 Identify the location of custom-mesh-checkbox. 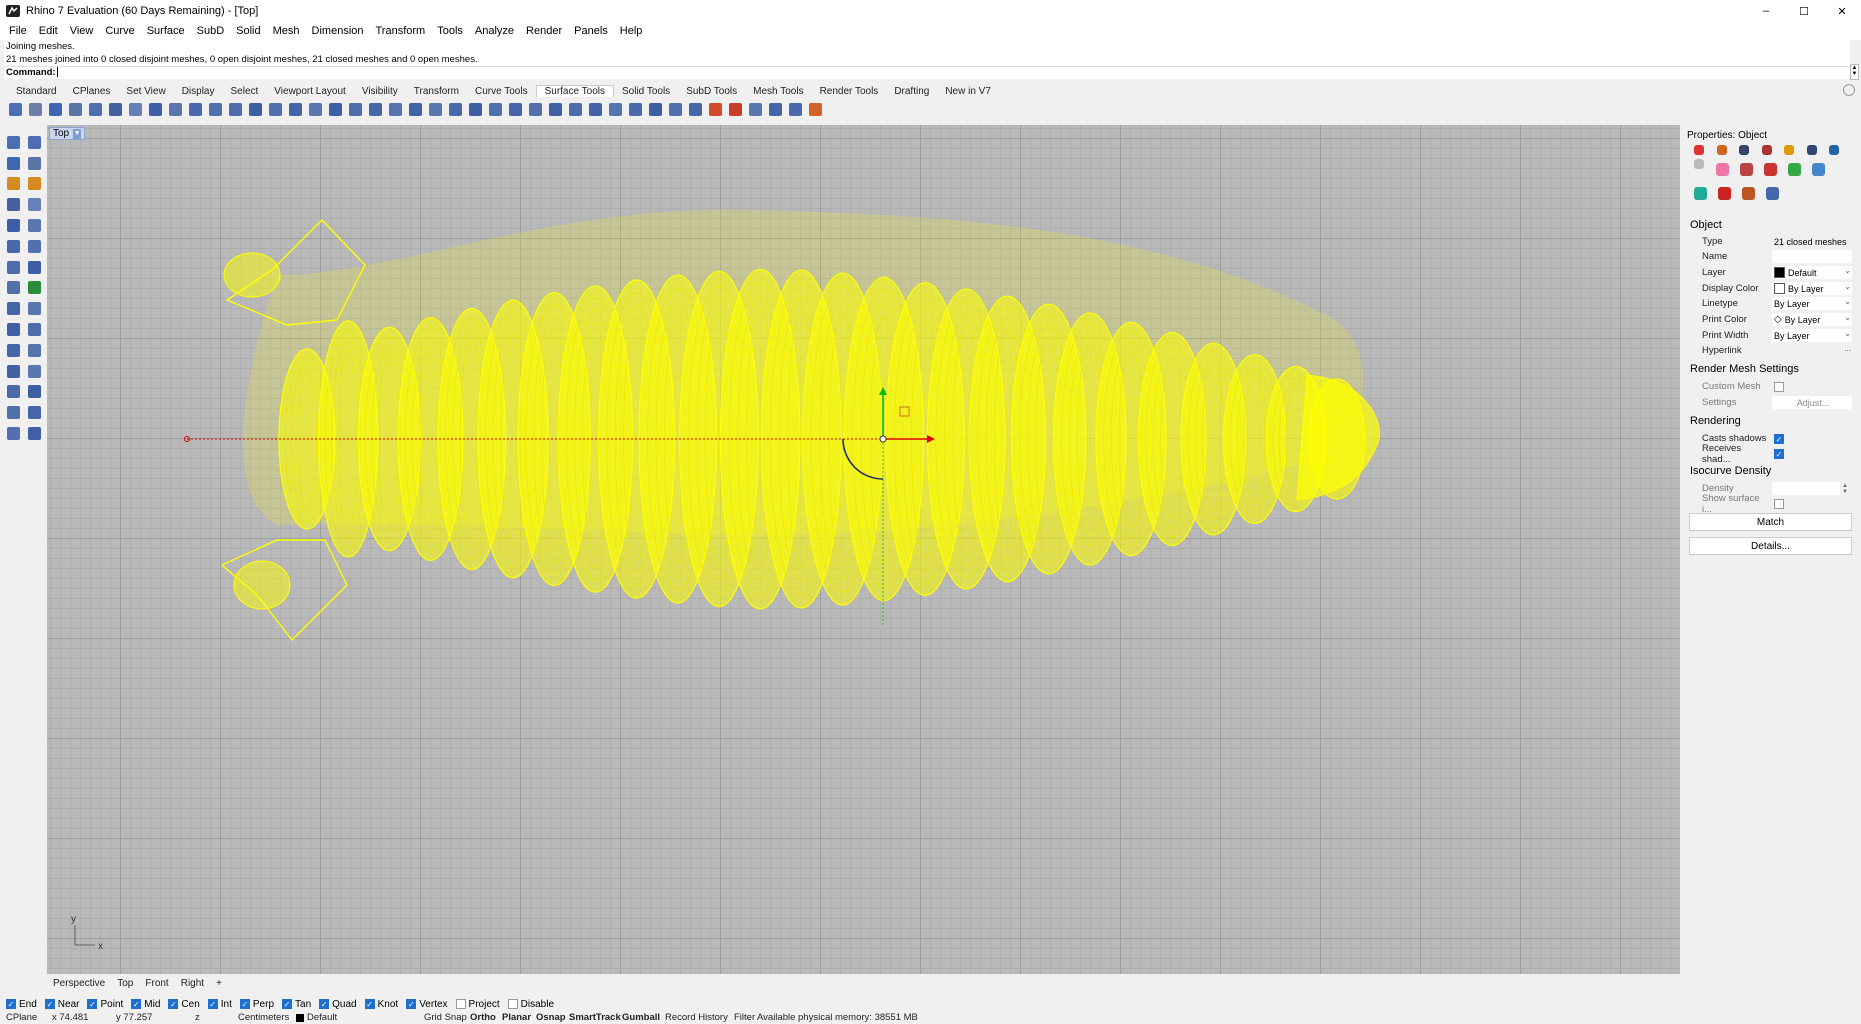
(1779, 386).